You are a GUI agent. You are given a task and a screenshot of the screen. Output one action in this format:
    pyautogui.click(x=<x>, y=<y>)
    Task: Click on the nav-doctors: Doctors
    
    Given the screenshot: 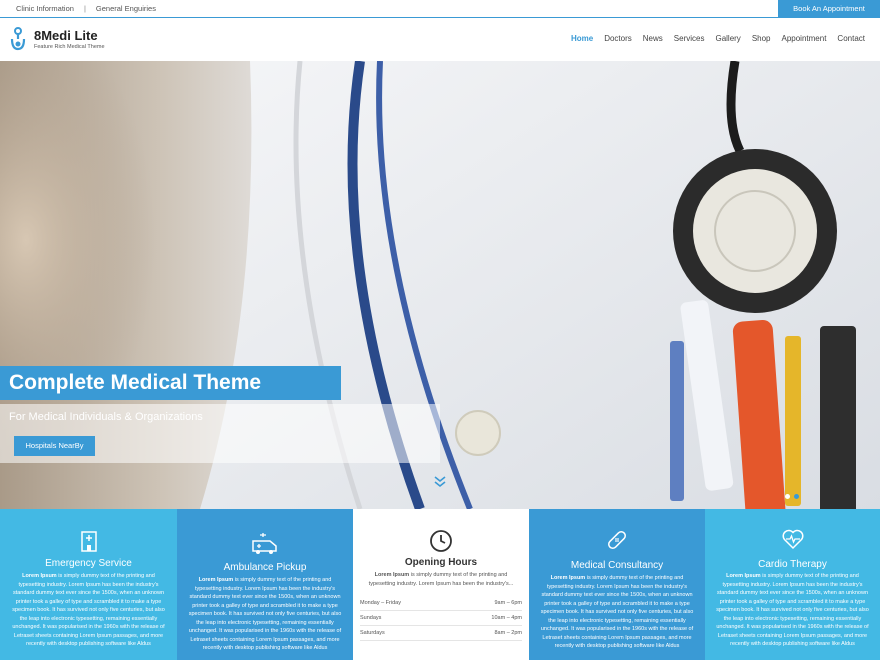 What is the action you would take?
    pyautogui.click(x=618, y=38)
    